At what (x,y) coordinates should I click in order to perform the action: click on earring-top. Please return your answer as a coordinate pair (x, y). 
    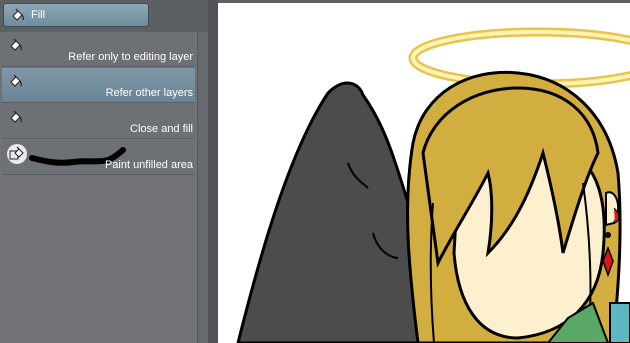
    Looking at the image, I should click on (608, 235).